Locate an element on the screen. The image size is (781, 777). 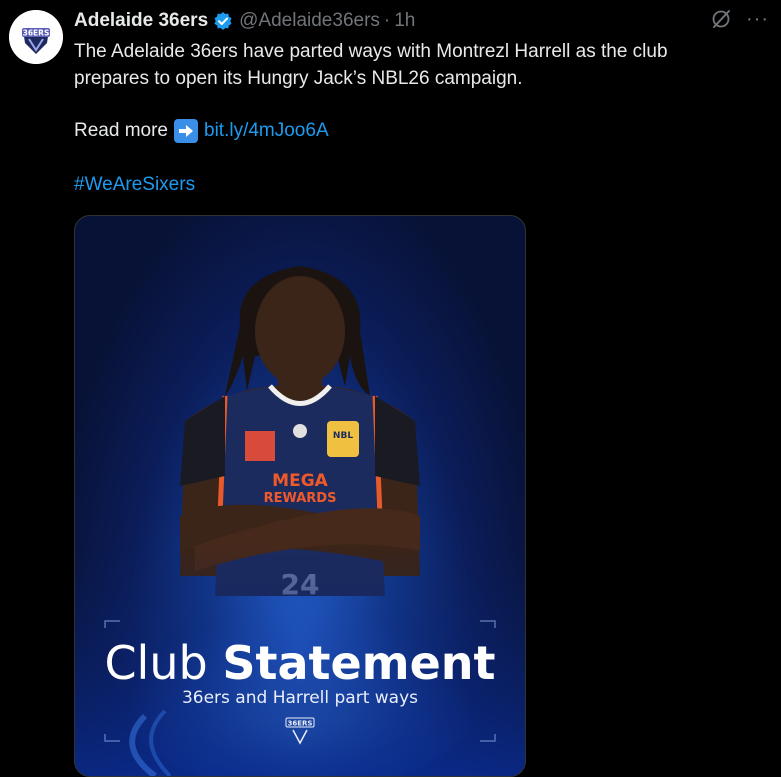
tweet-header: Adelaide 36ers @Adelaide36ers · 1h is located at coordinates (417, 21).